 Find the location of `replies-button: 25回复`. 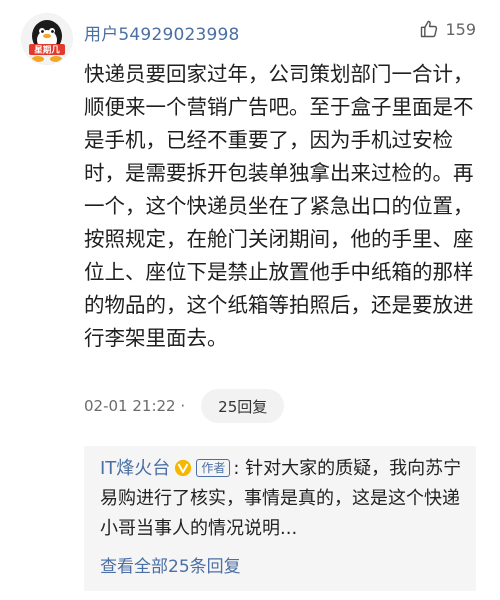

replies-button: 25回复 is located at coordinates (243, 406).